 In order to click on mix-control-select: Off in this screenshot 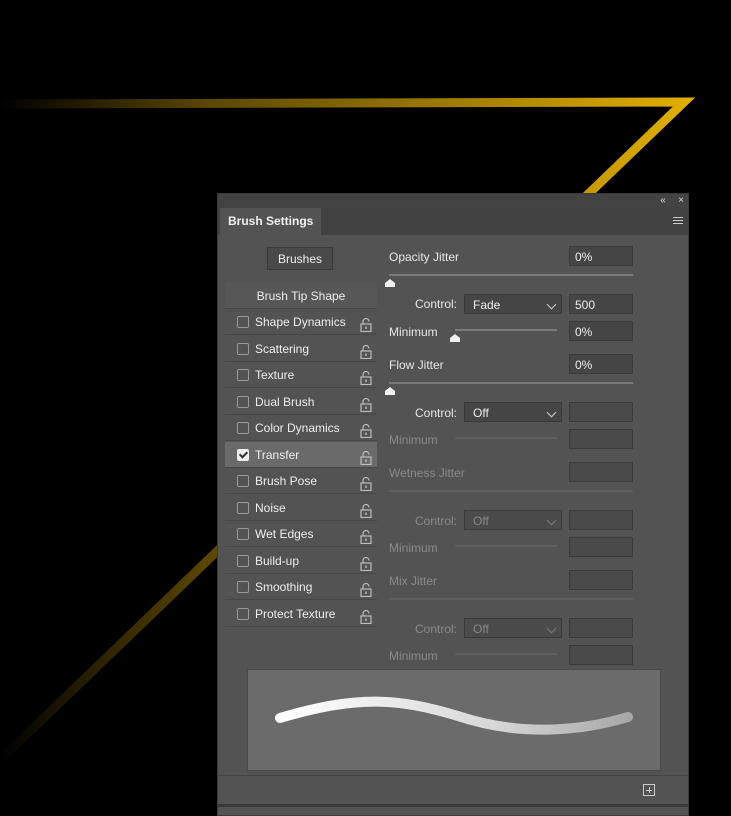, I will do `click(513, 628)`.